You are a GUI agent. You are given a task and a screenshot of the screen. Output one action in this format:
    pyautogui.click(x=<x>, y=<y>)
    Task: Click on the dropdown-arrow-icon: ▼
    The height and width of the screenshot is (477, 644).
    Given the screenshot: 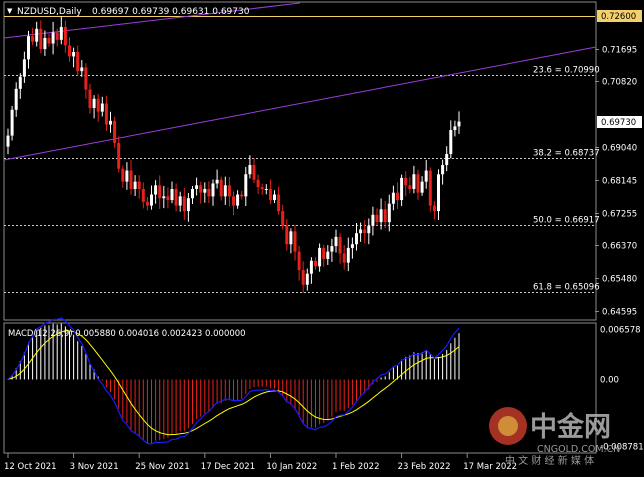 What is the action you would take?
    pyautogui.click(x=10, y=11)
    